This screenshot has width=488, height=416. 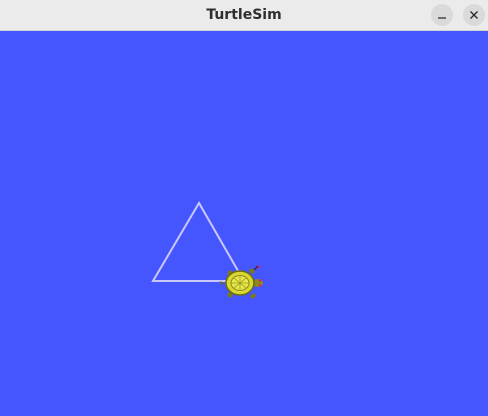 I want to click on close-button, so click(x=474, y=15).